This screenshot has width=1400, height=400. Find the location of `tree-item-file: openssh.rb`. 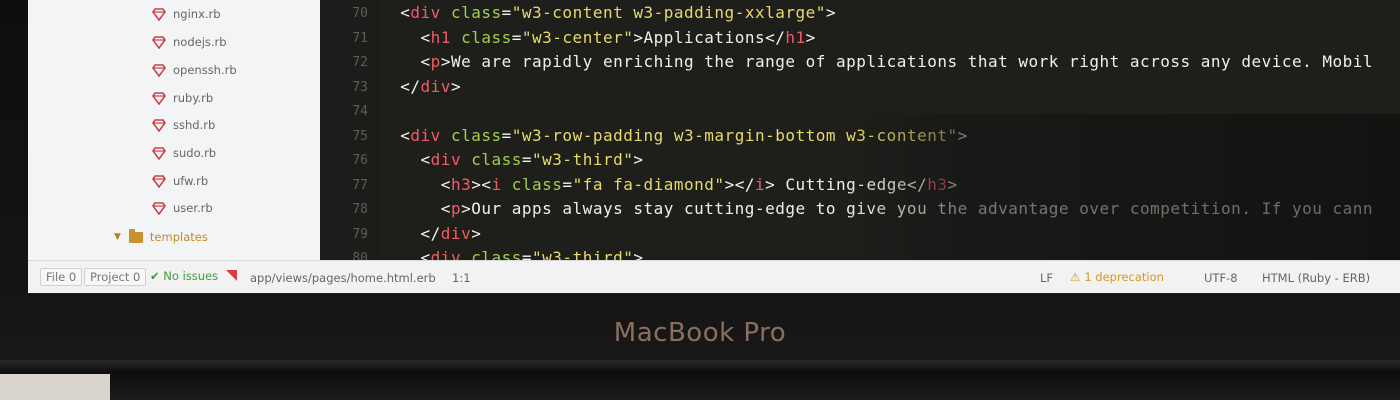

tree-item-file: openssh.rb is located at coordinates (194, 70).